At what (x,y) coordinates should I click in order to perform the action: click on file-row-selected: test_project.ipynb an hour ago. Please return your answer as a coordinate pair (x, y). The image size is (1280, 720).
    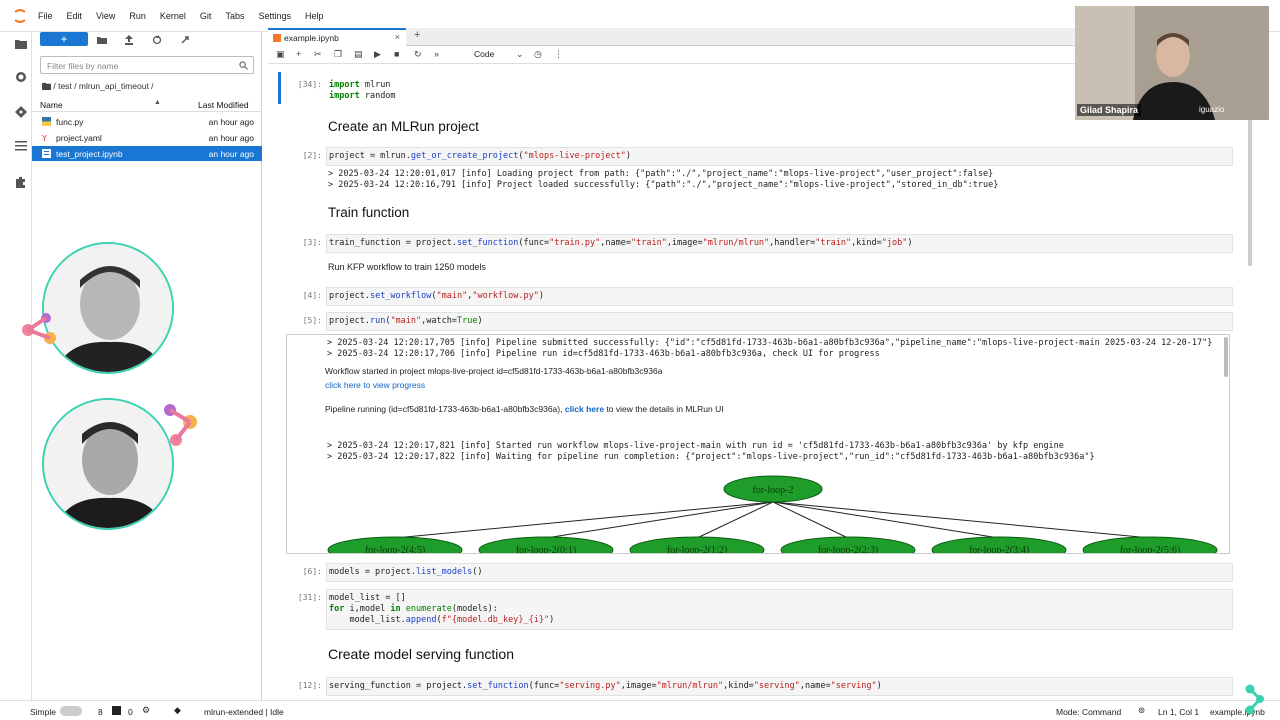
    Looking at the image, I should click on (147, 153).